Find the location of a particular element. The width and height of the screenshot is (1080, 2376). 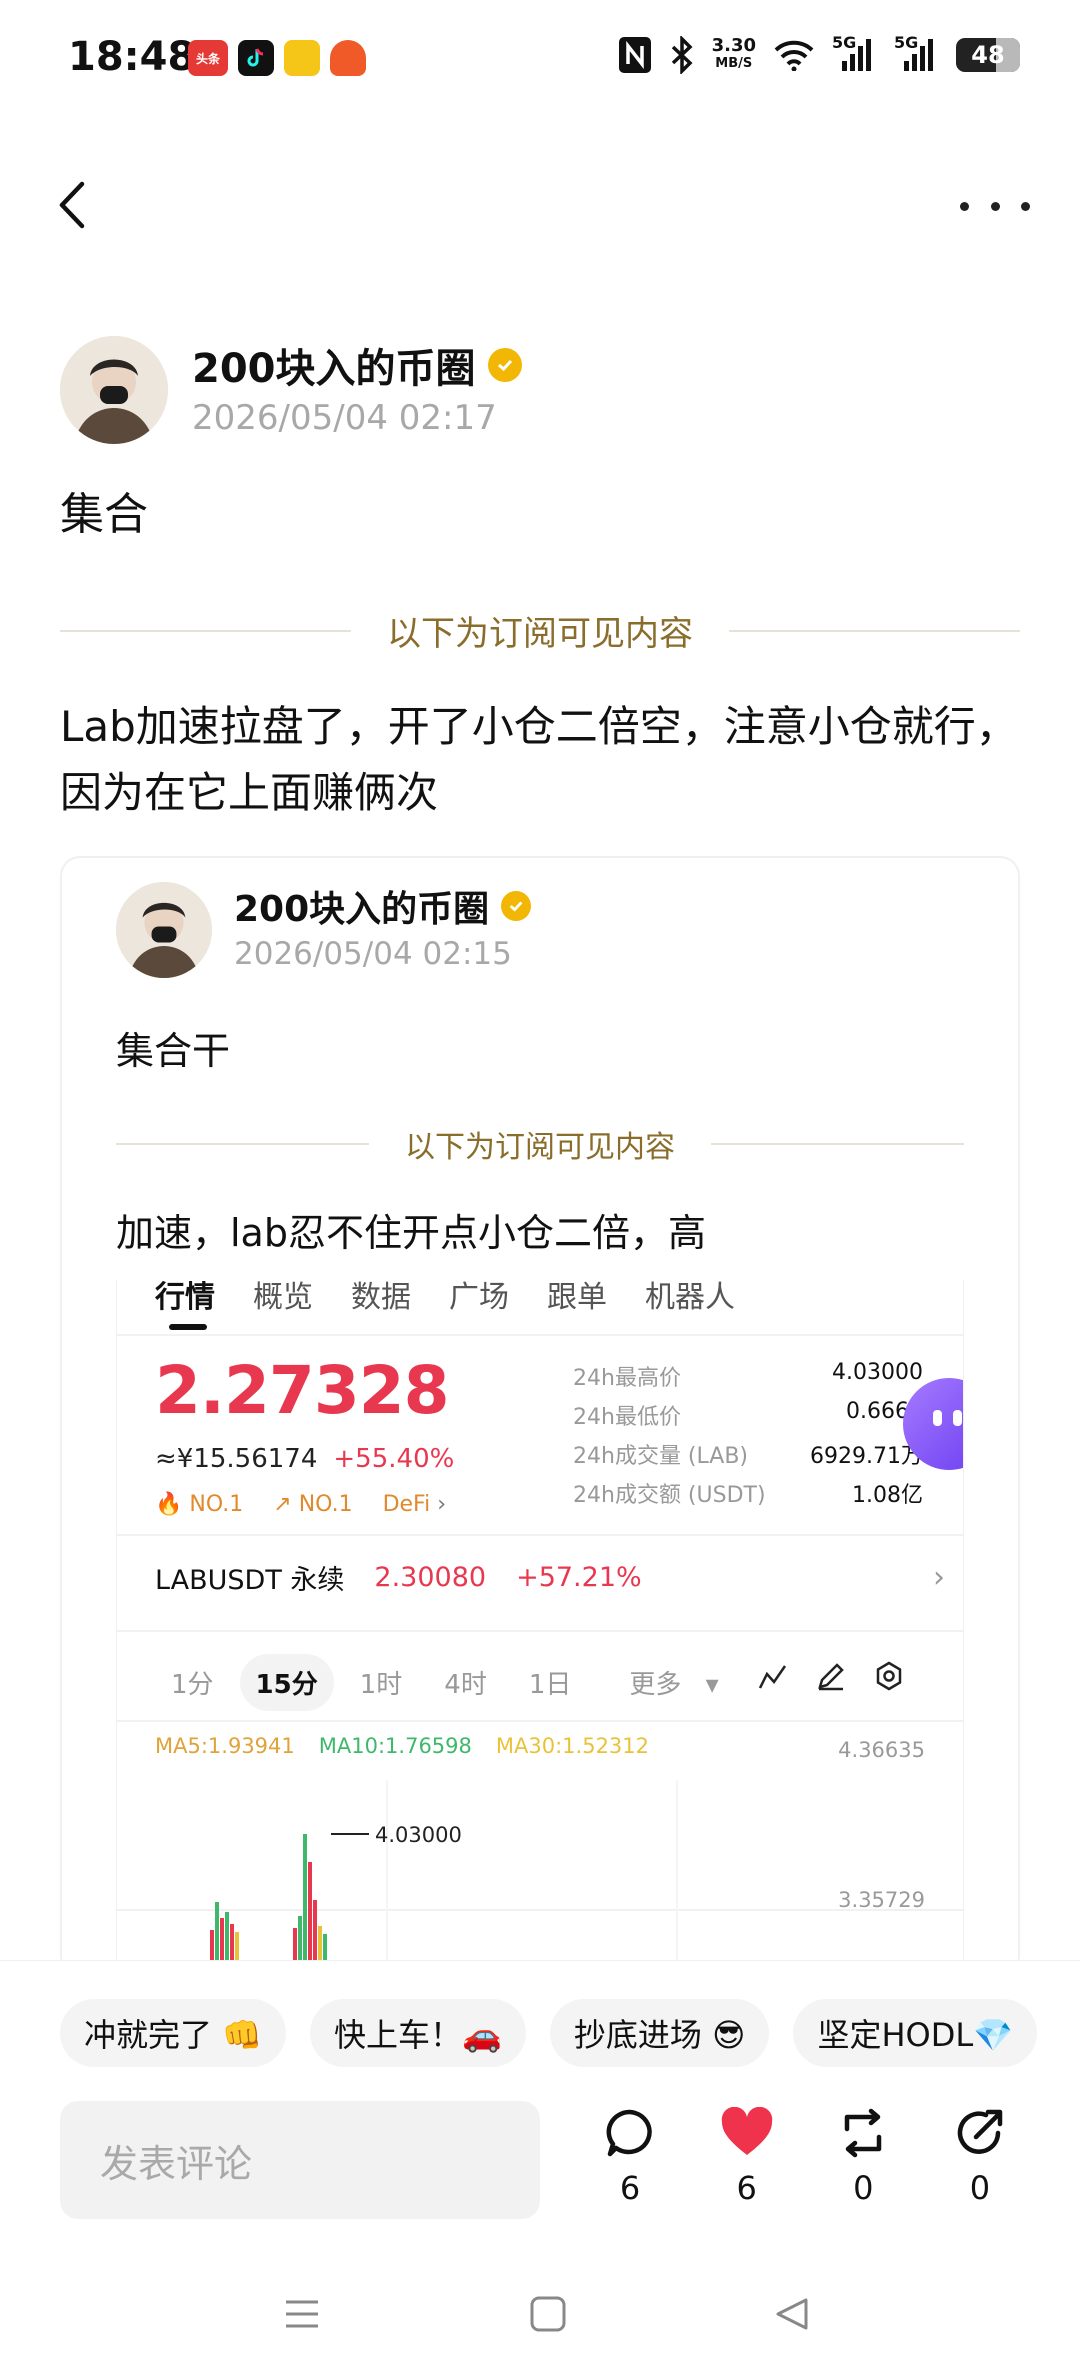

sector-tag: DeFi › is located at coordinates (414, 1504).